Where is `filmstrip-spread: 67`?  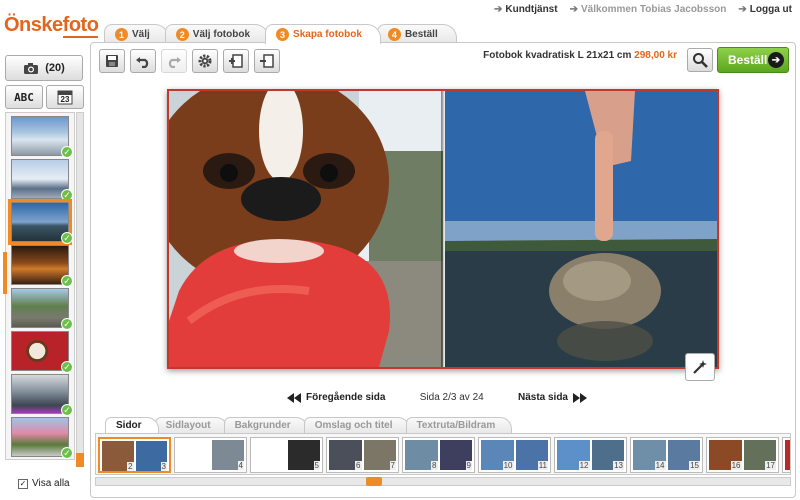
filmstrip-spread: 67 is located at coordinates (362, 455).